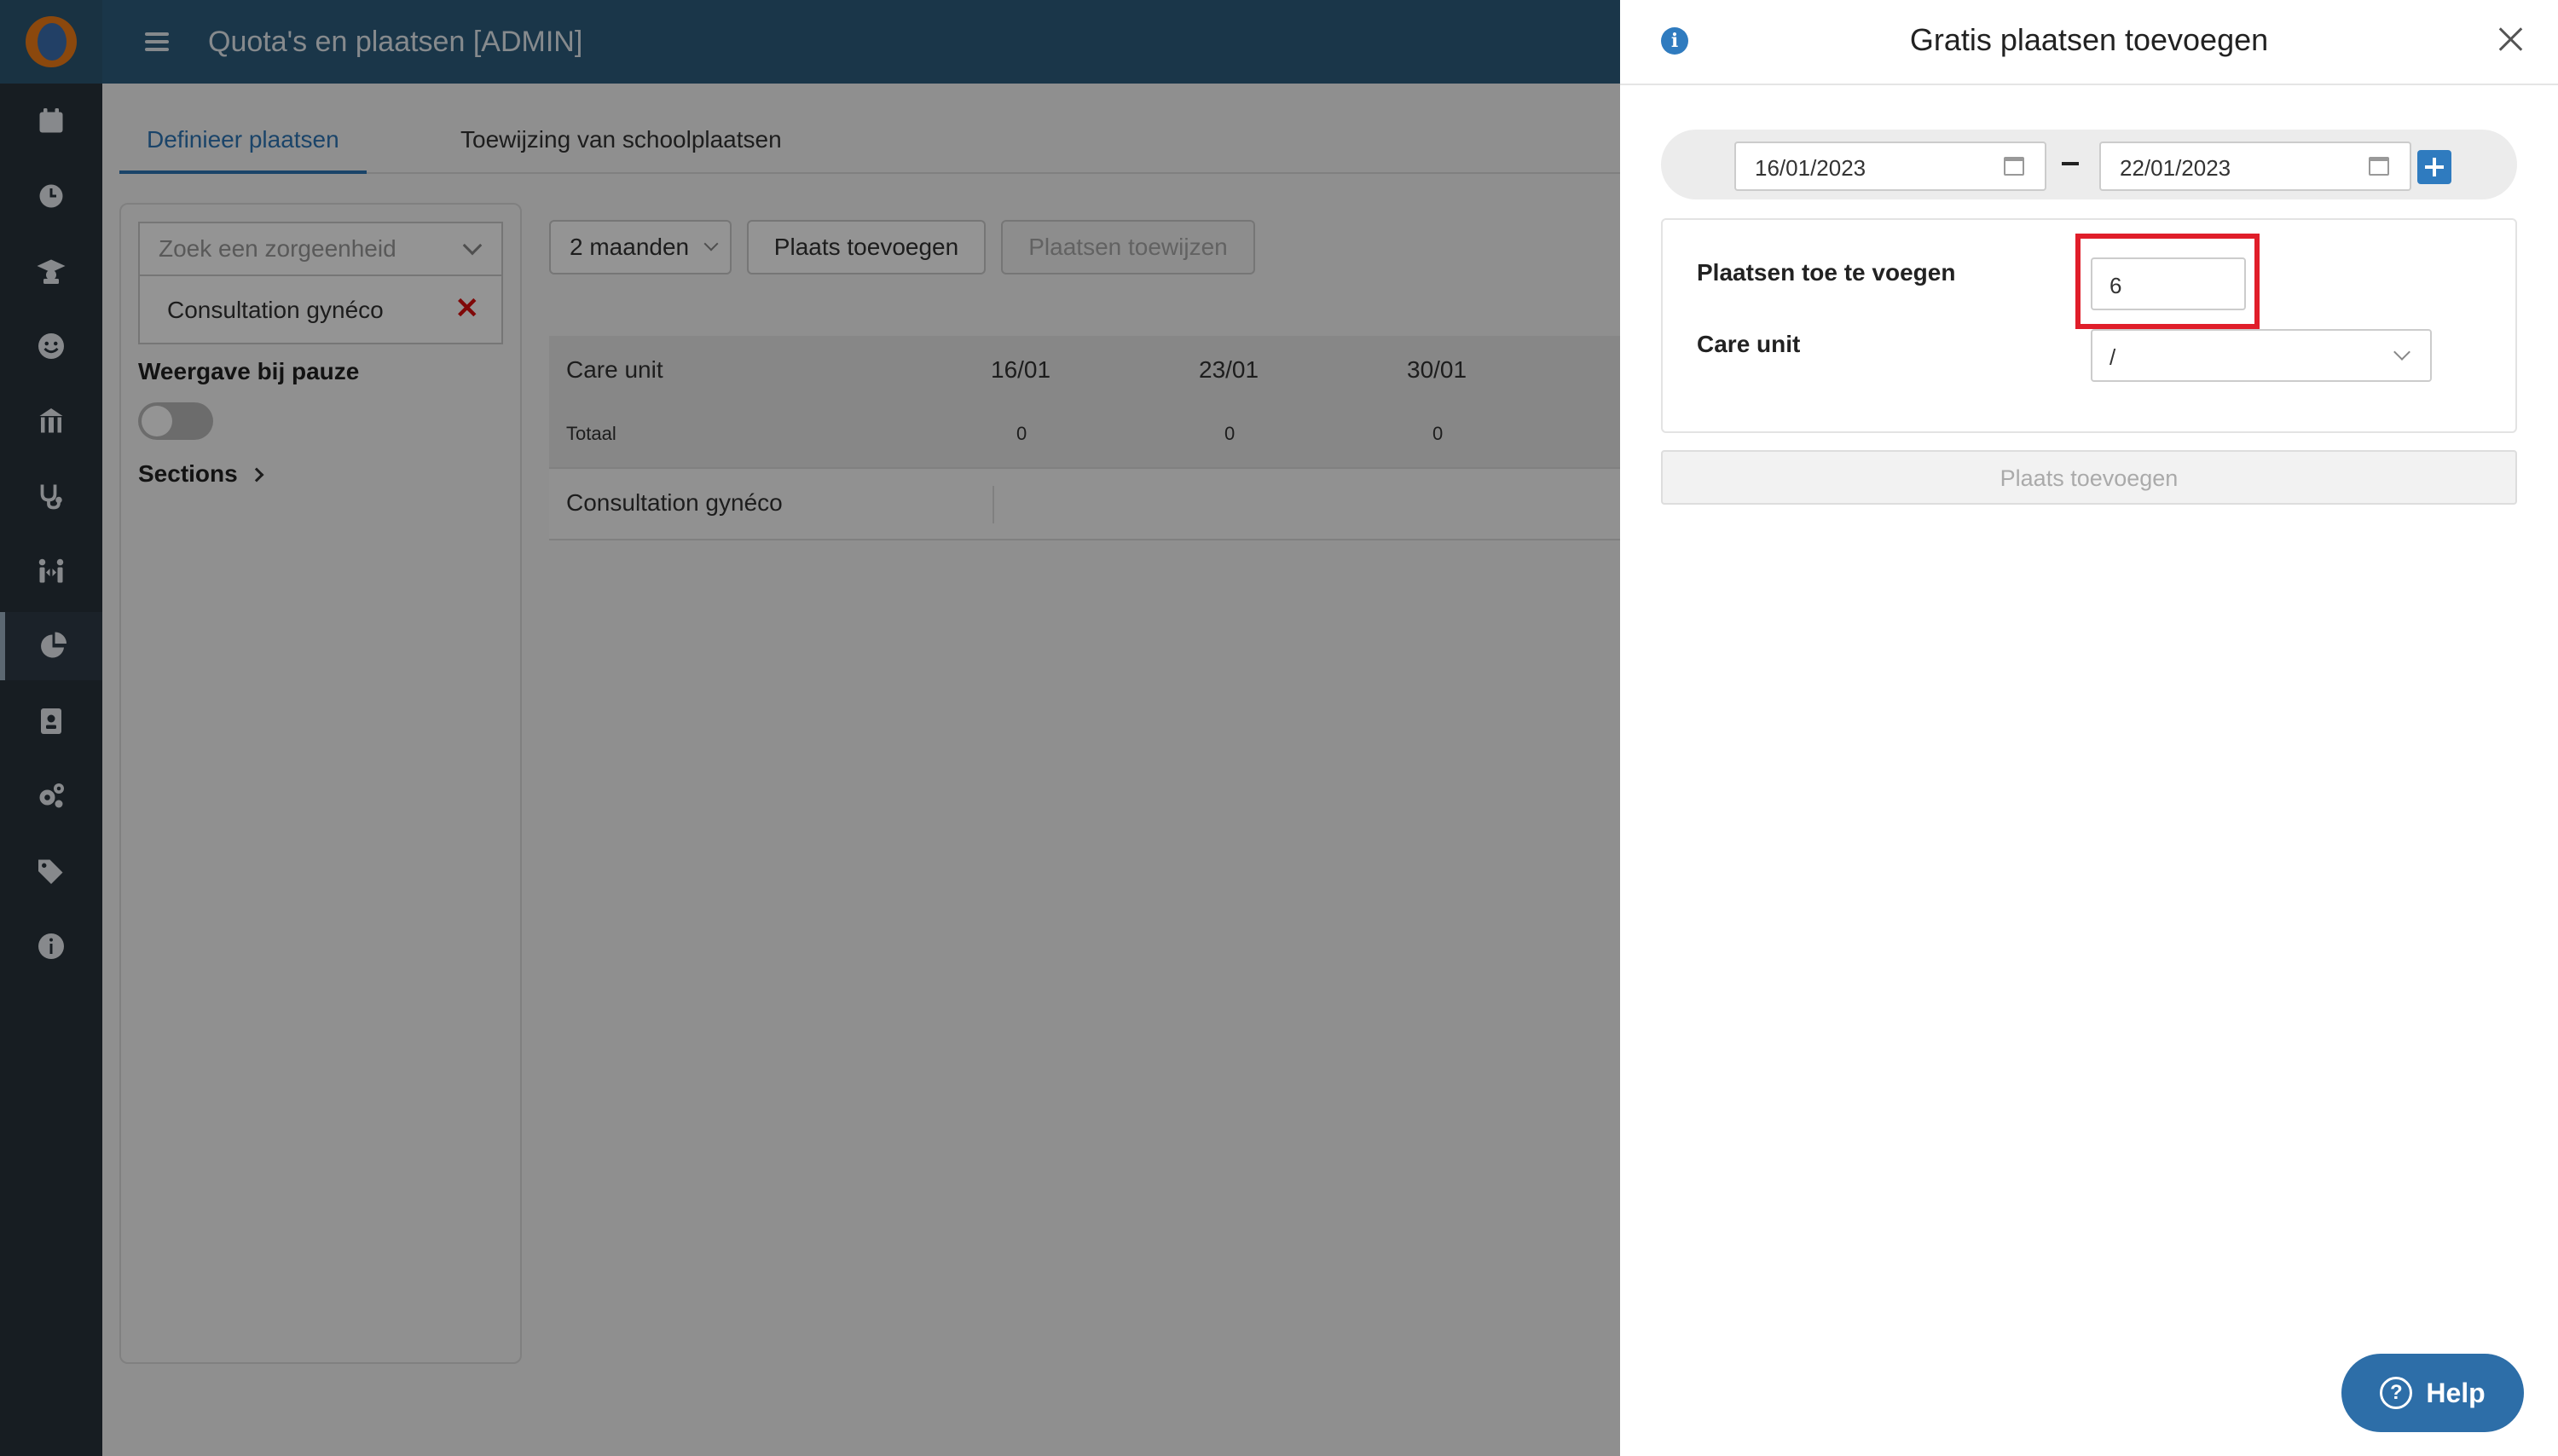  What do you see at coordinates (2510, 39) in the screenshot?
I see `close-icon` at bounding box center [2510, 39].